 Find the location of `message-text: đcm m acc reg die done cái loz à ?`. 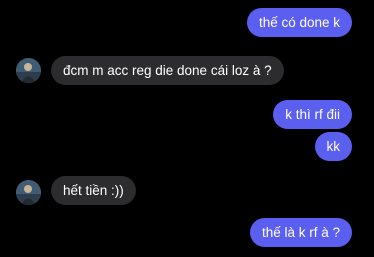

message-text: đcm m acc reg die done cái loz à ? is located at coordinates (167, 70).